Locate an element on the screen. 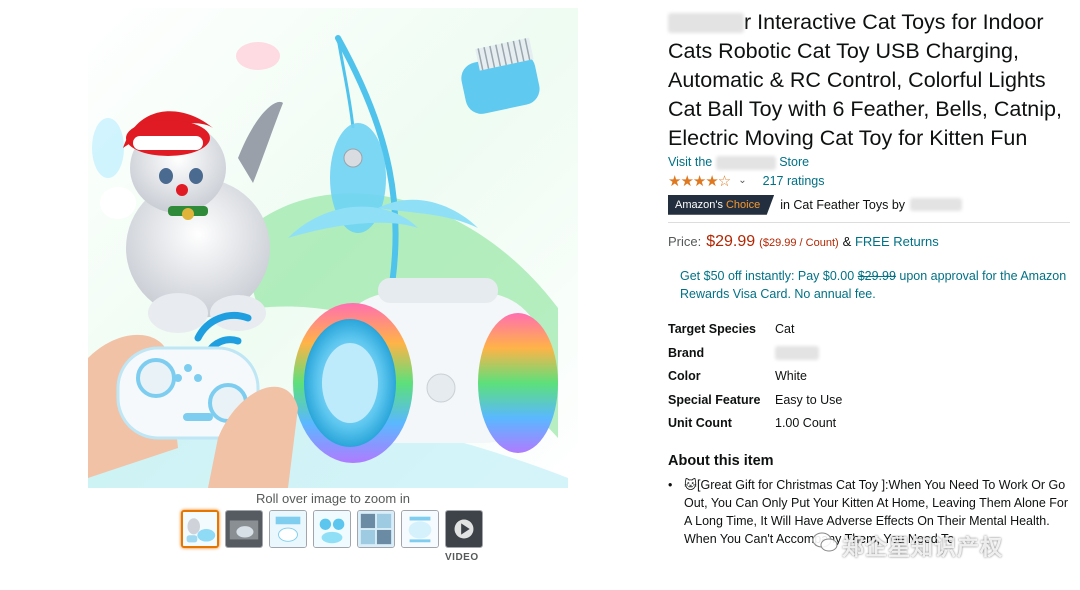  store-suffix: Store is located at coordinates (794, 162).